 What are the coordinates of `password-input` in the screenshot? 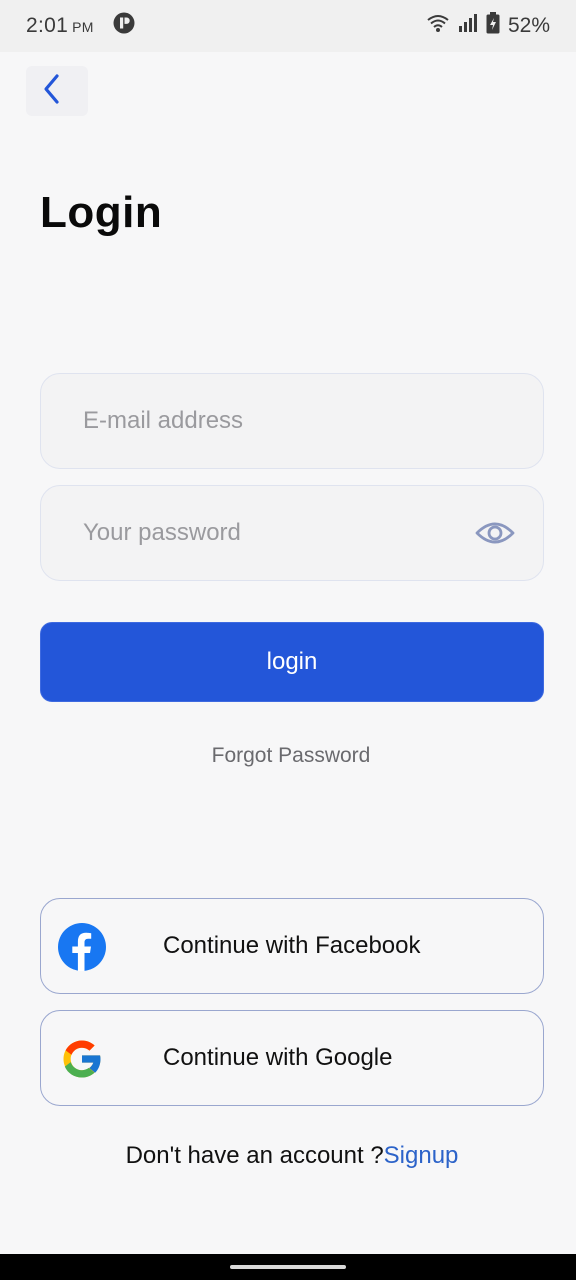 It's located at (279, 533).